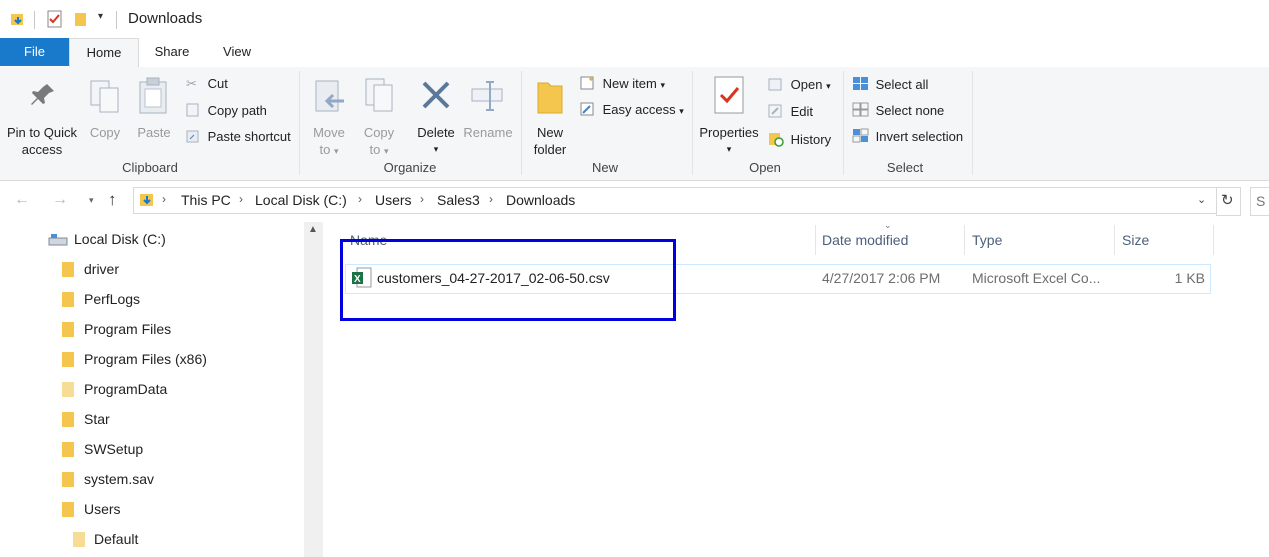 The width and height of the screenshot is (1269, 557). I want to click on copy-path-button: Copy path, so click(226, 110).